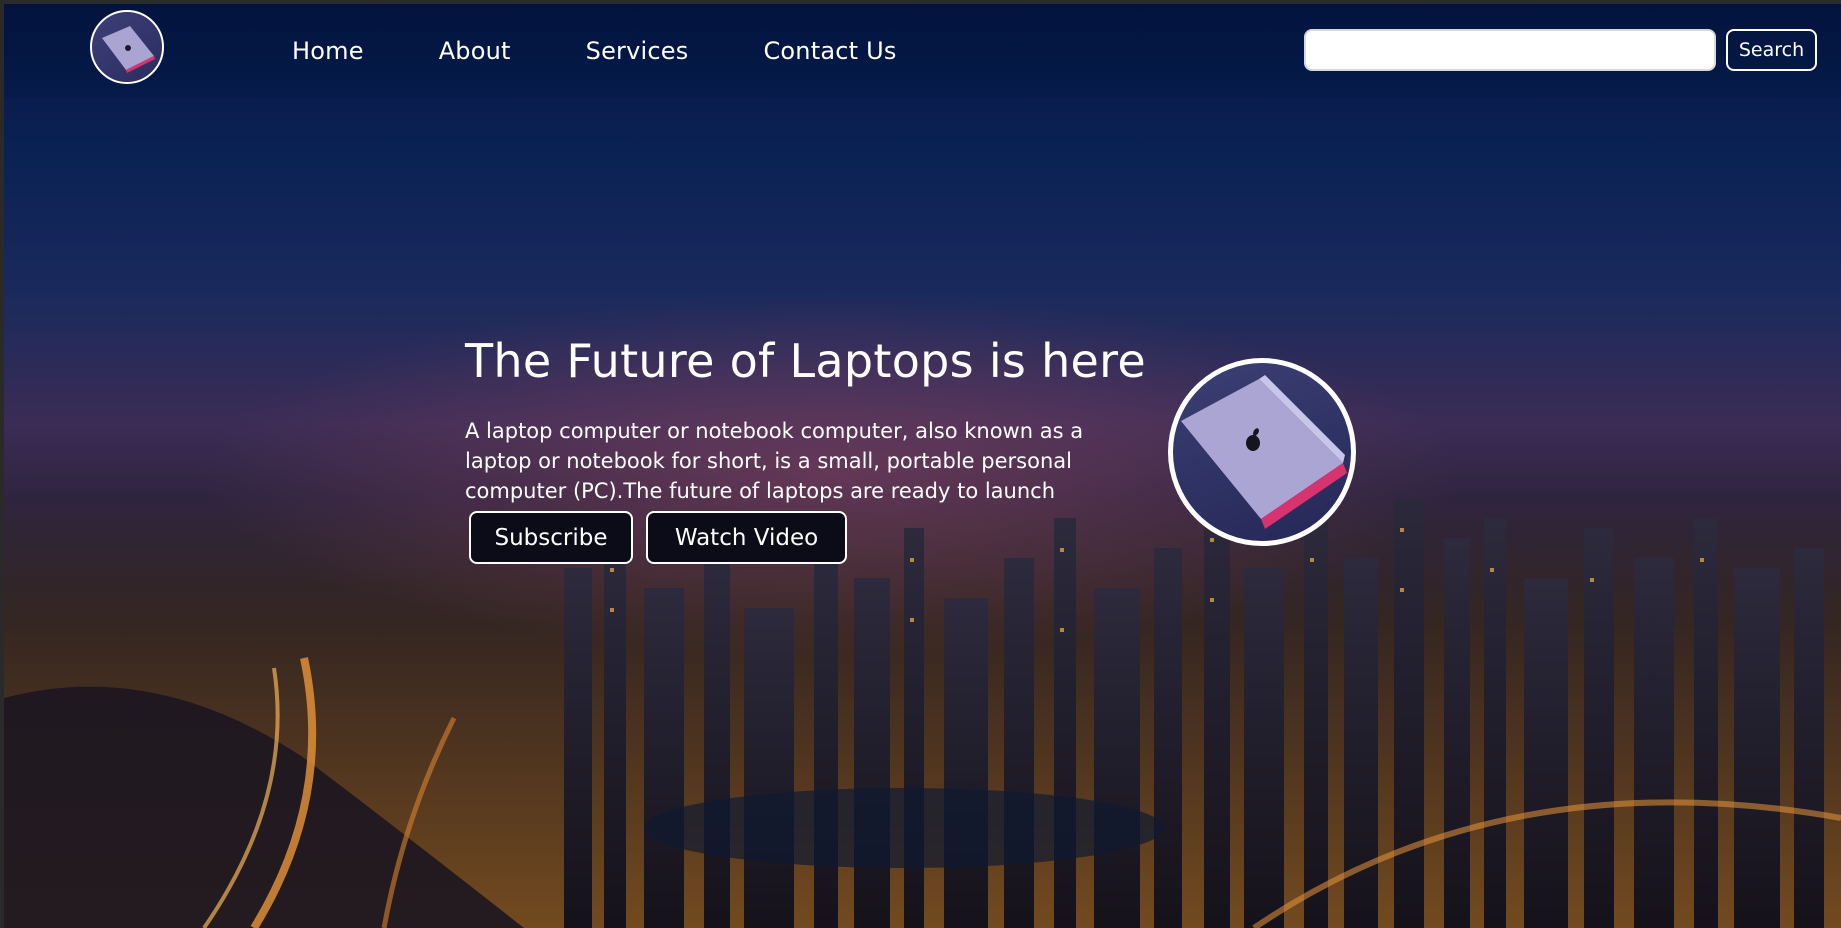 The width and height of the screenshot is (1841, 928). I want to click on main-nav: Home About Services Contact Us, so click(632, 51).